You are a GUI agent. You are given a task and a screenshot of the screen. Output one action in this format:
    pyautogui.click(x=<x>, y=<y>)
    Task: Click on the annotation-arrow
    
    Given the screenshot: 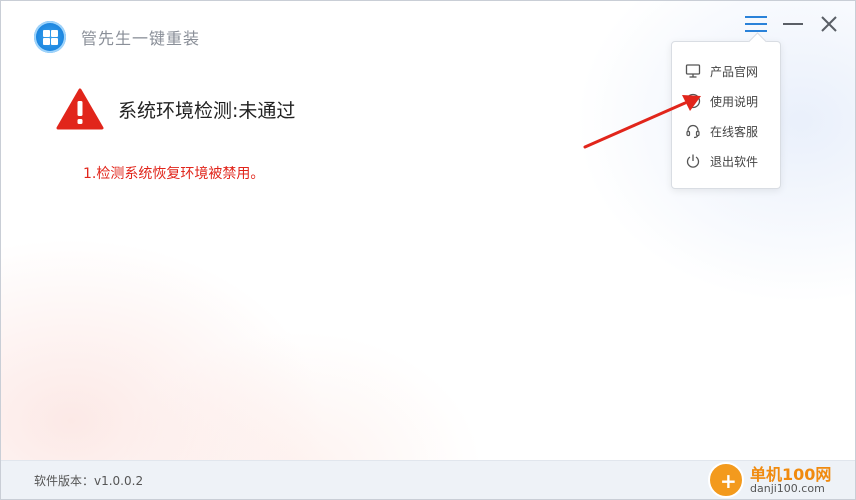 What is the action you would take?
    pyautogui.click(x=642, y=122)
    